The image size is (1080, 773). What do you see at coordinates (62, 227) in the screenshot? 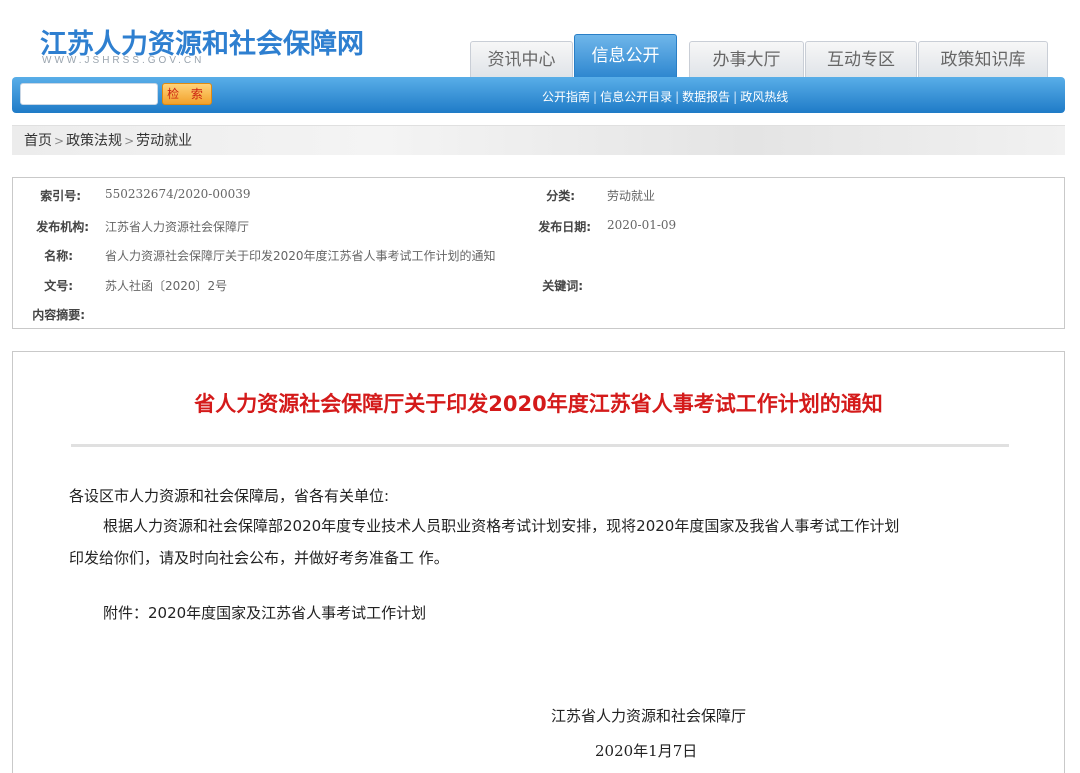
I see `publisher-label: 发布机构:` at bounding box center [62, 227].